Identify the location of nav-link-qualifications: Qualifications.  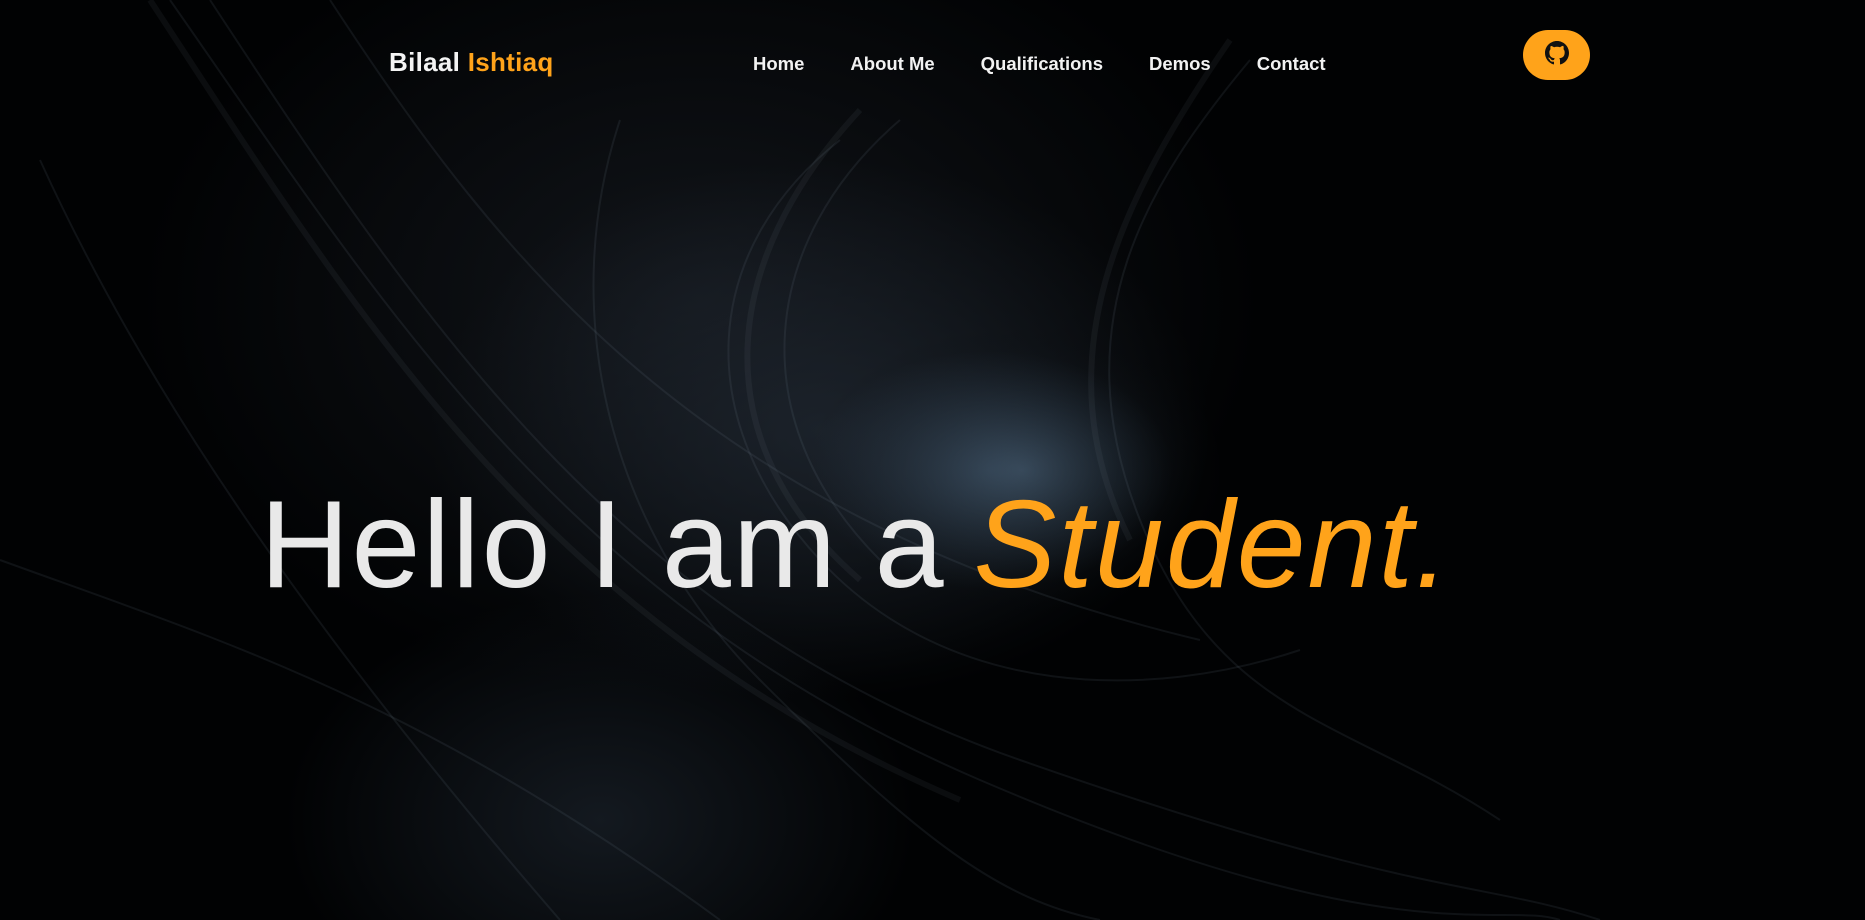
(1042, 64).